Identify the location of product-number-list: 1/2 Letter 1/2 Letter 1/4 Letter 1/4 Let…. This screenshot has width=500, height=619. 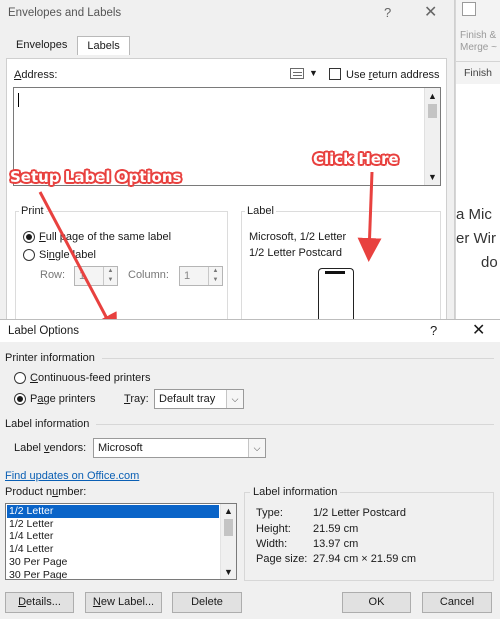
(121, 541).